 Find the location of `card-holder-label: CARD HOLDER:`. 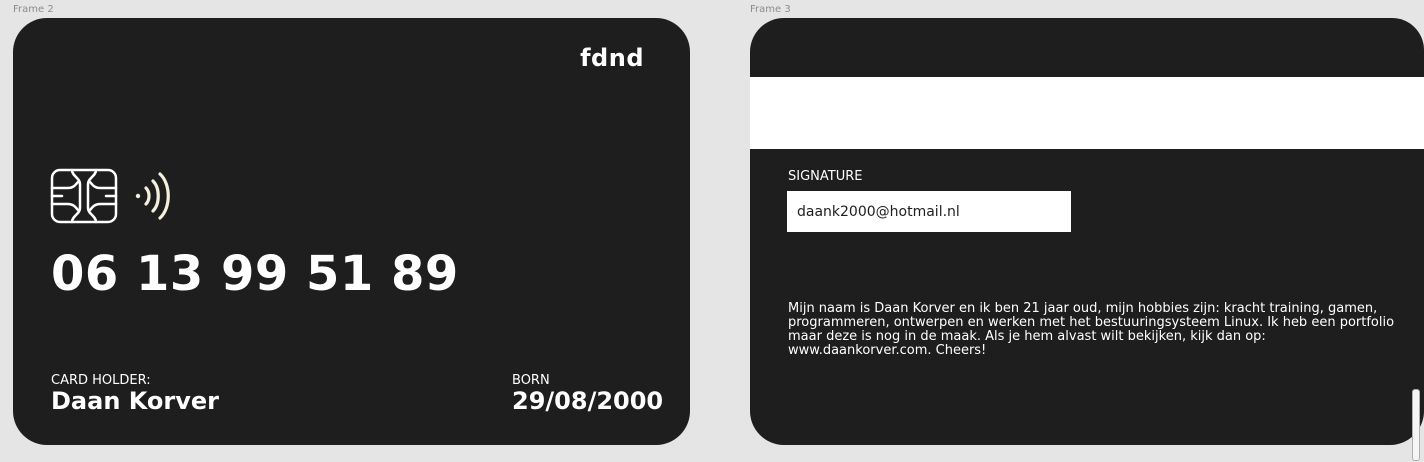

card-holder-label: CARD HOLDER: is located at coordinates (101, 380).